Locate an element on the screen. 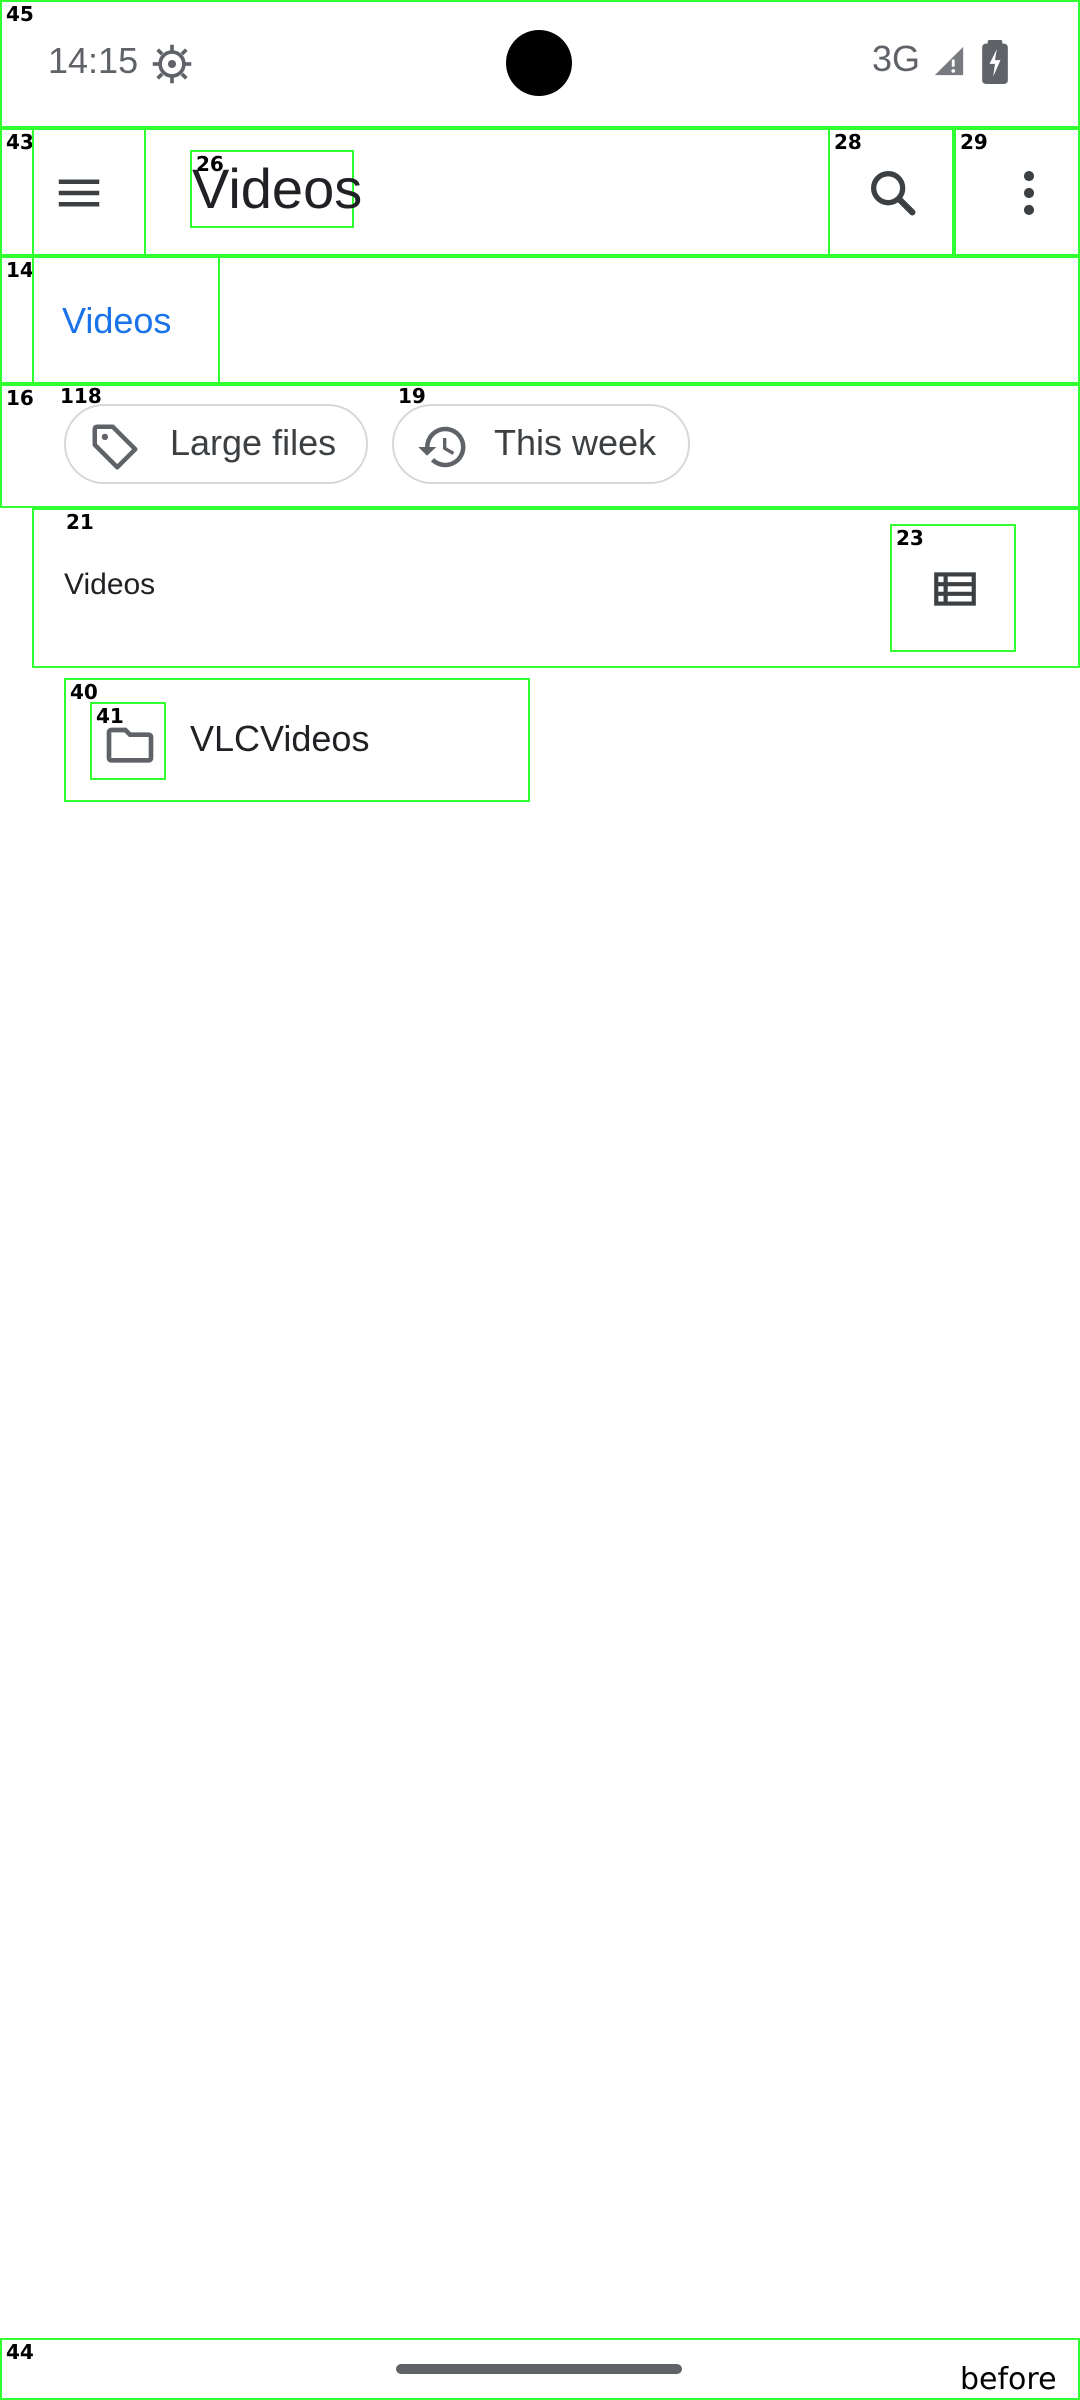  overlay-tag-chip-week: 19 is located at coordinates (412, 396).